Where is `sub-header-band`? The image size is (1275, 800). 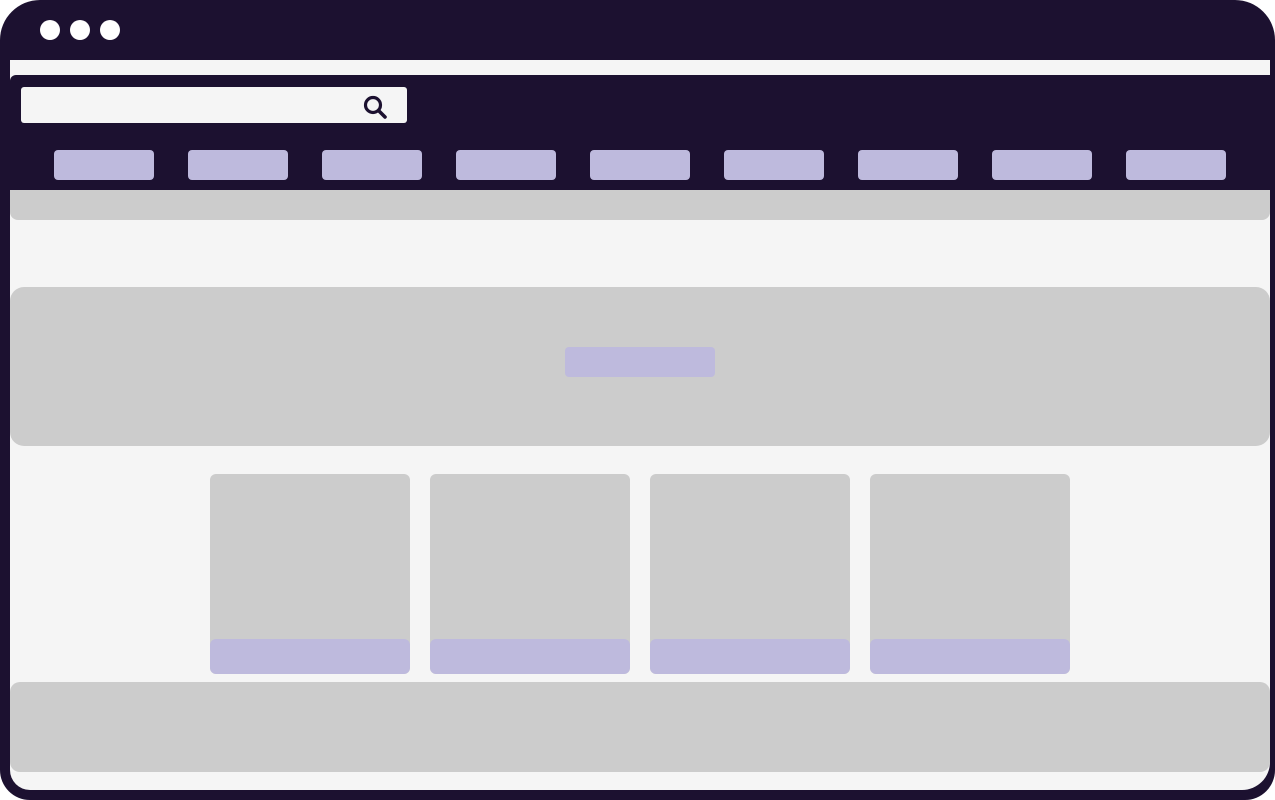 sub-header-band is located at coordinates (640, 205).